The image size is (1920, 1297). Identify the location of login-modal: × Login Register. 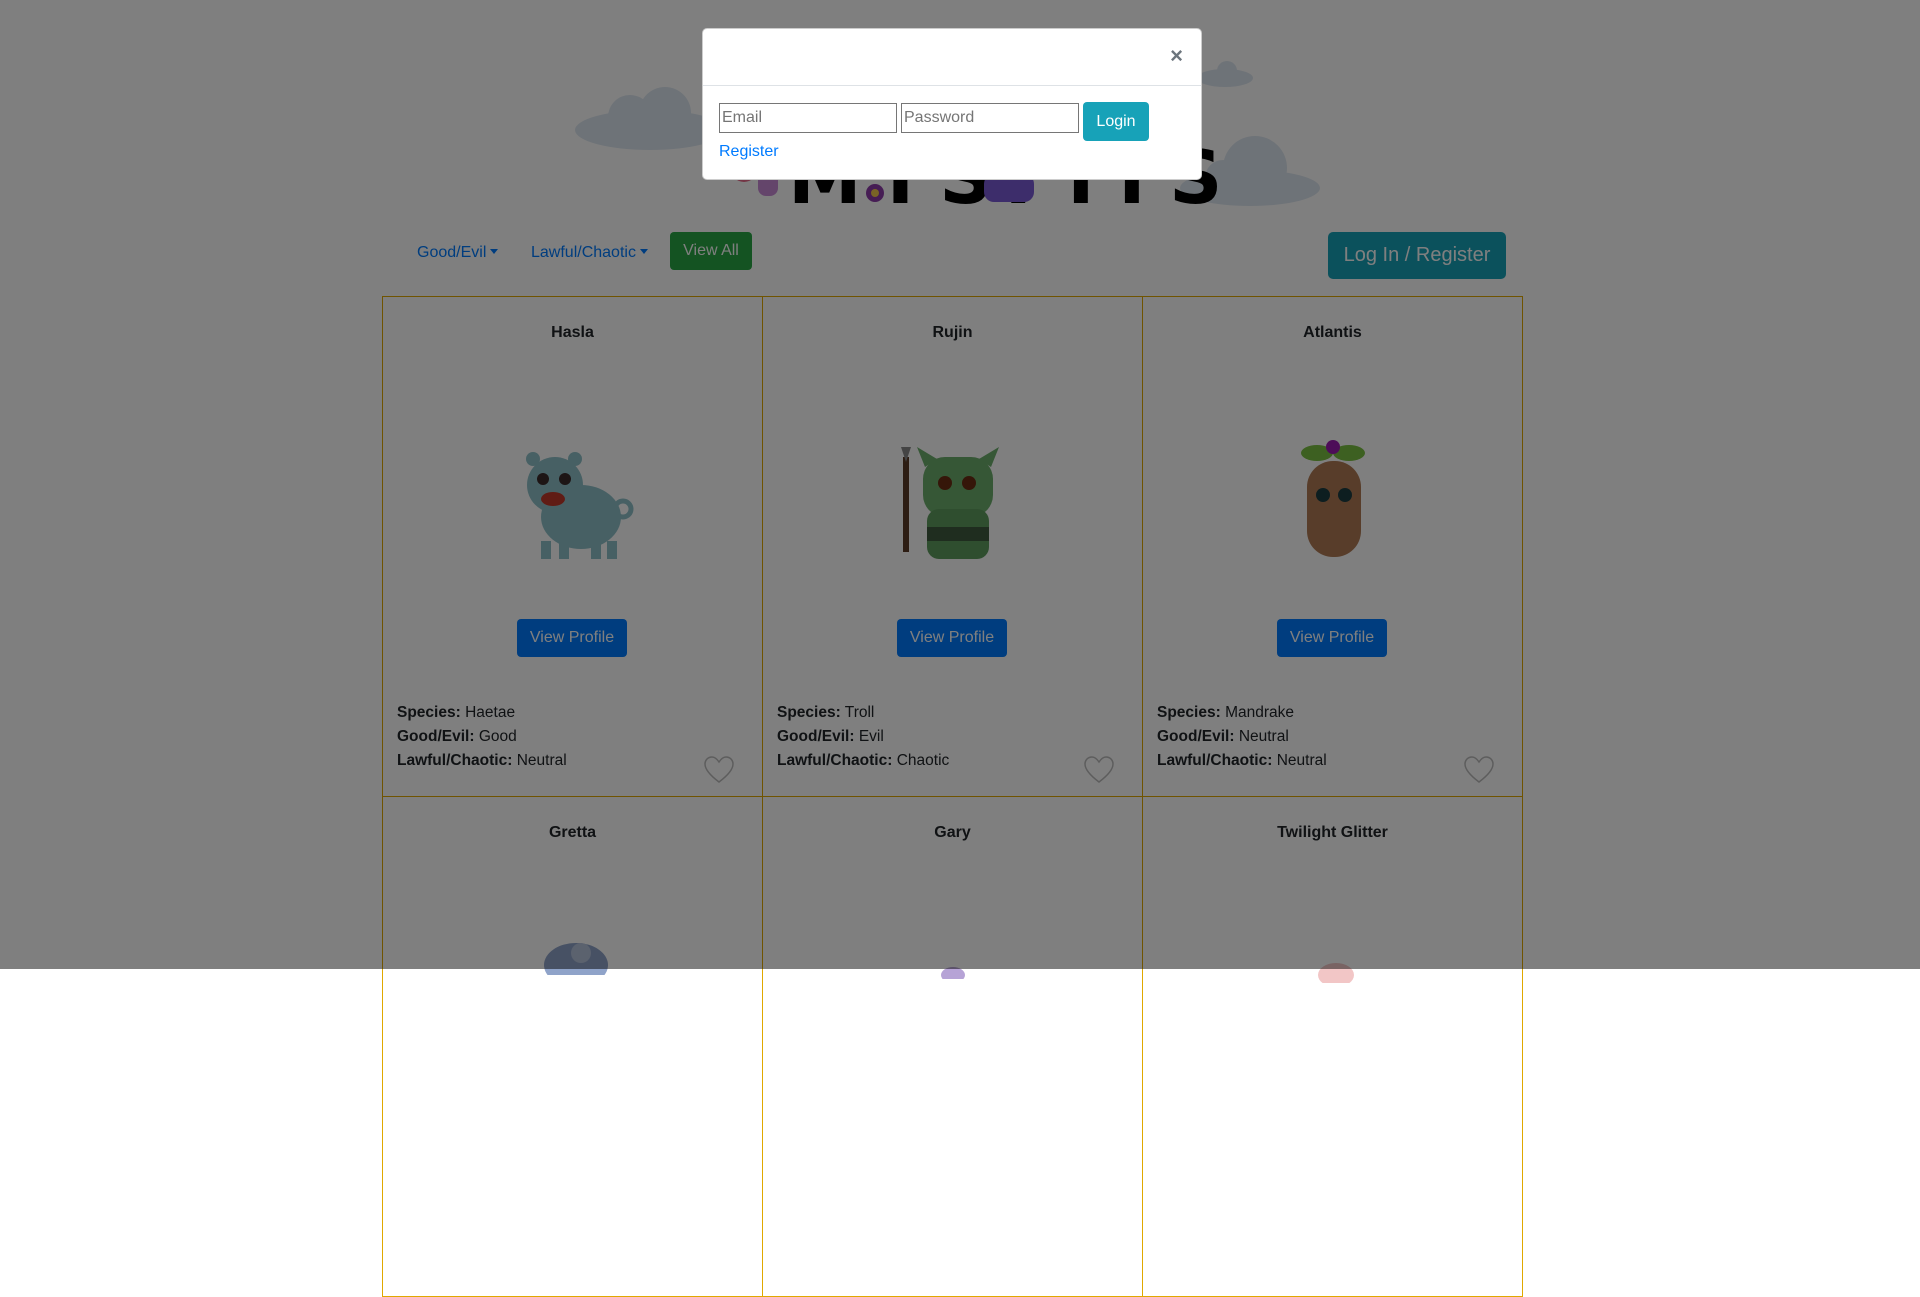
(952, 104).